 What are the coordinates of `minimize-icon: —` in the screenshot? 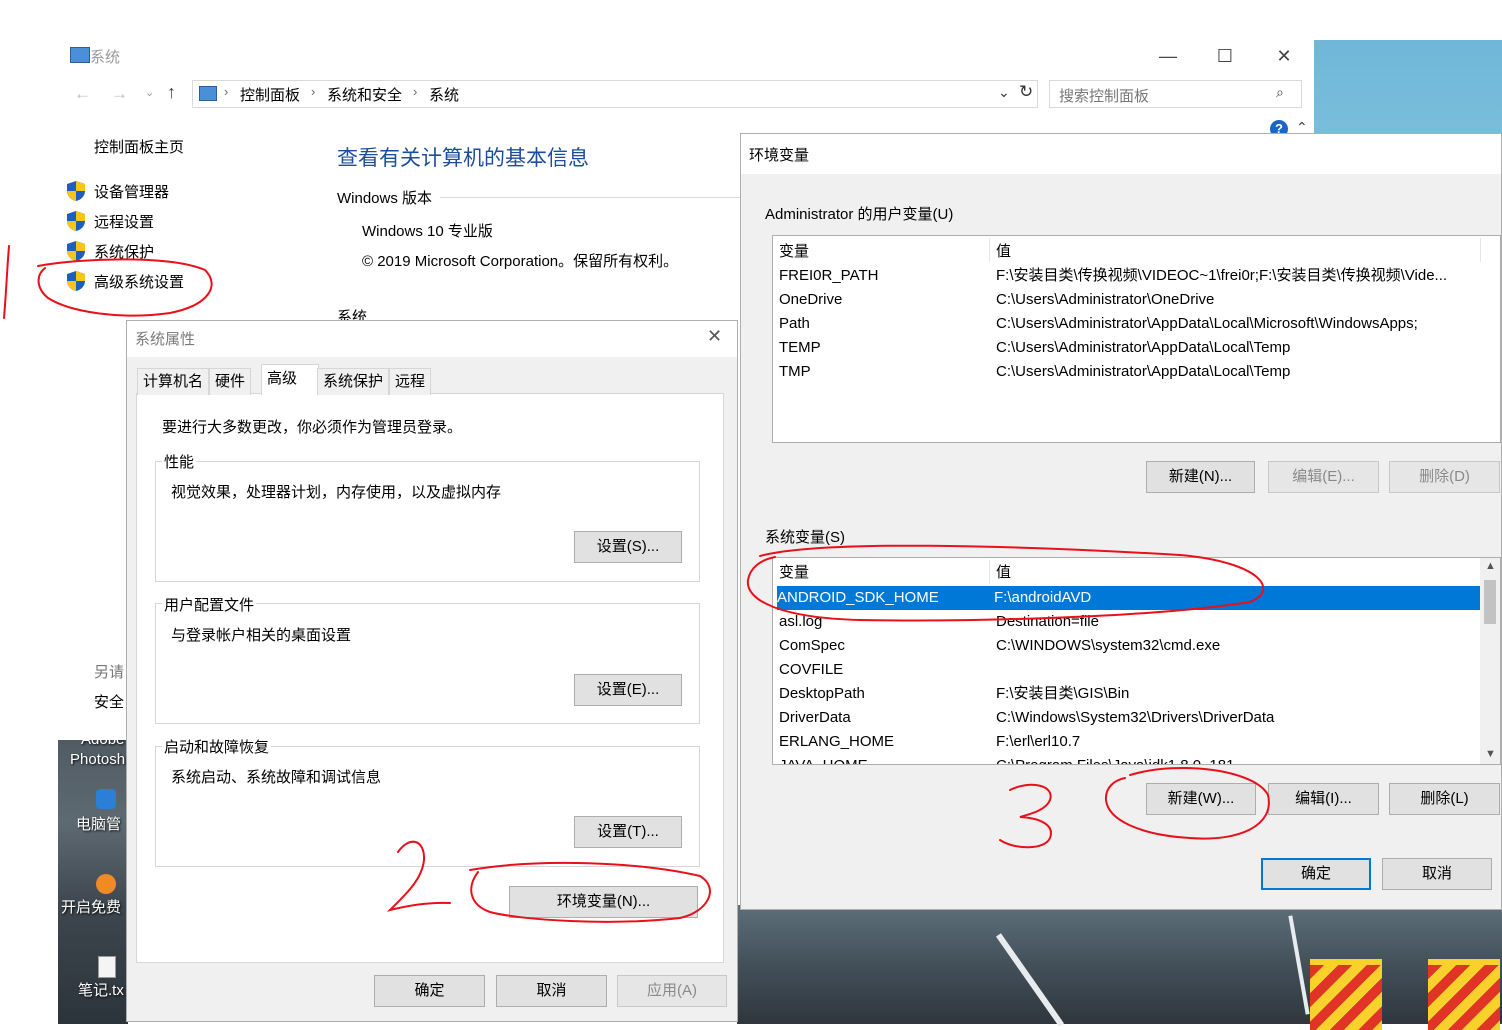 It's located at (1168, 56).